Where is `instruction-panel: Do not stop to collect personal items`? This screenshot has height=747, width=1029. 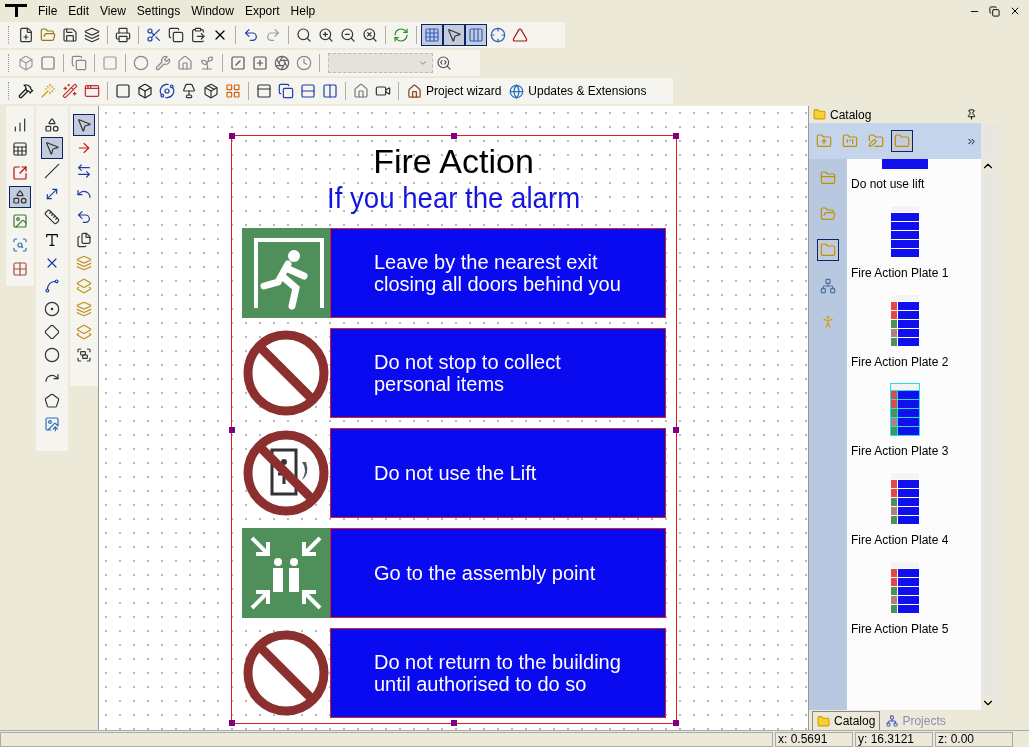 instruction-panel: Do not stop to collect personal items is located at coordinates (498, 373).